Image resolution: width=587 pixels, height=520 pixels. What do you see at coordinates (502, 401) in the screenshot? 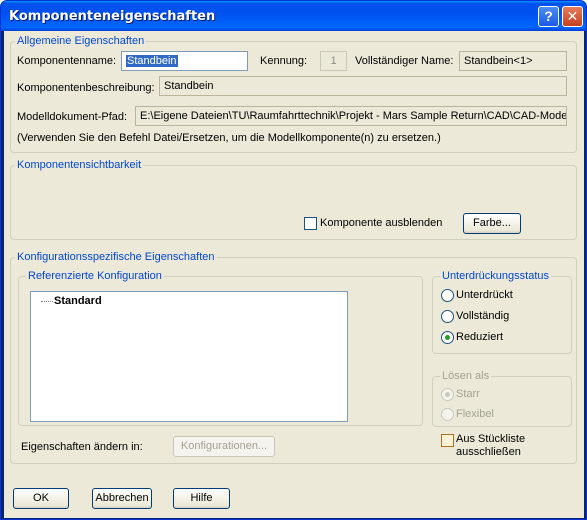
I see `solve-as-group` at bounding box center [502, 401].